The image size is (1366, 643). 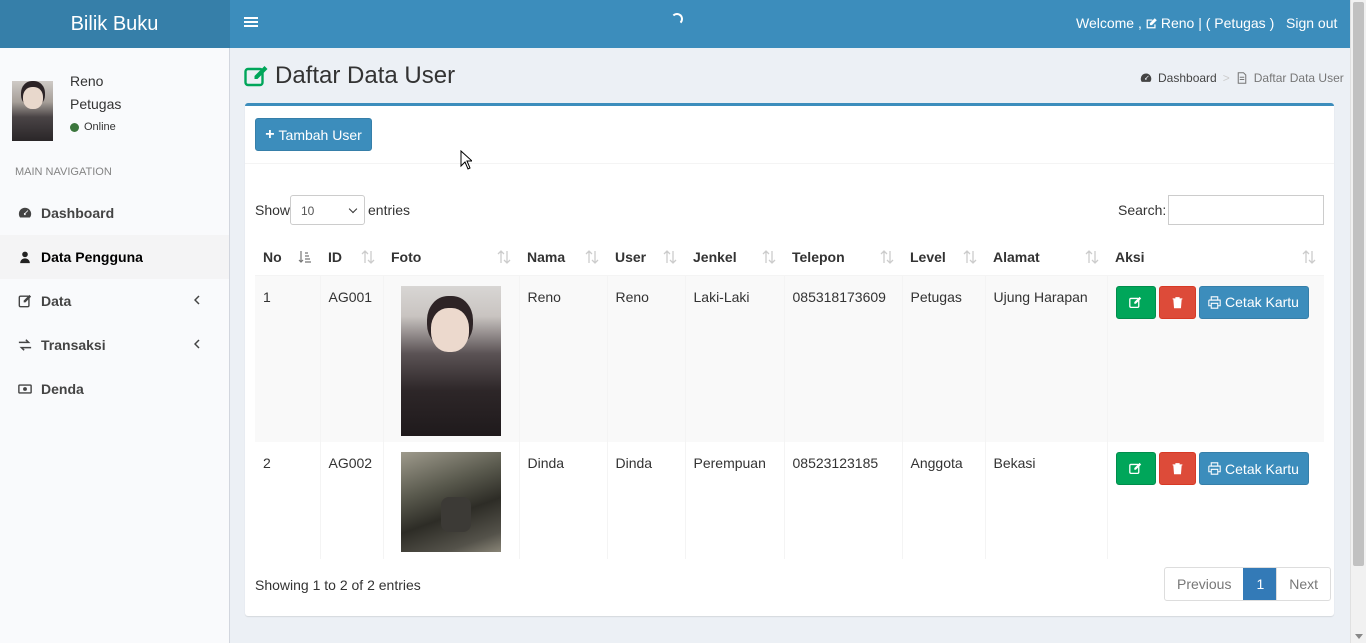 I want to click on column-header-no: No, so click(x=287, y=257).